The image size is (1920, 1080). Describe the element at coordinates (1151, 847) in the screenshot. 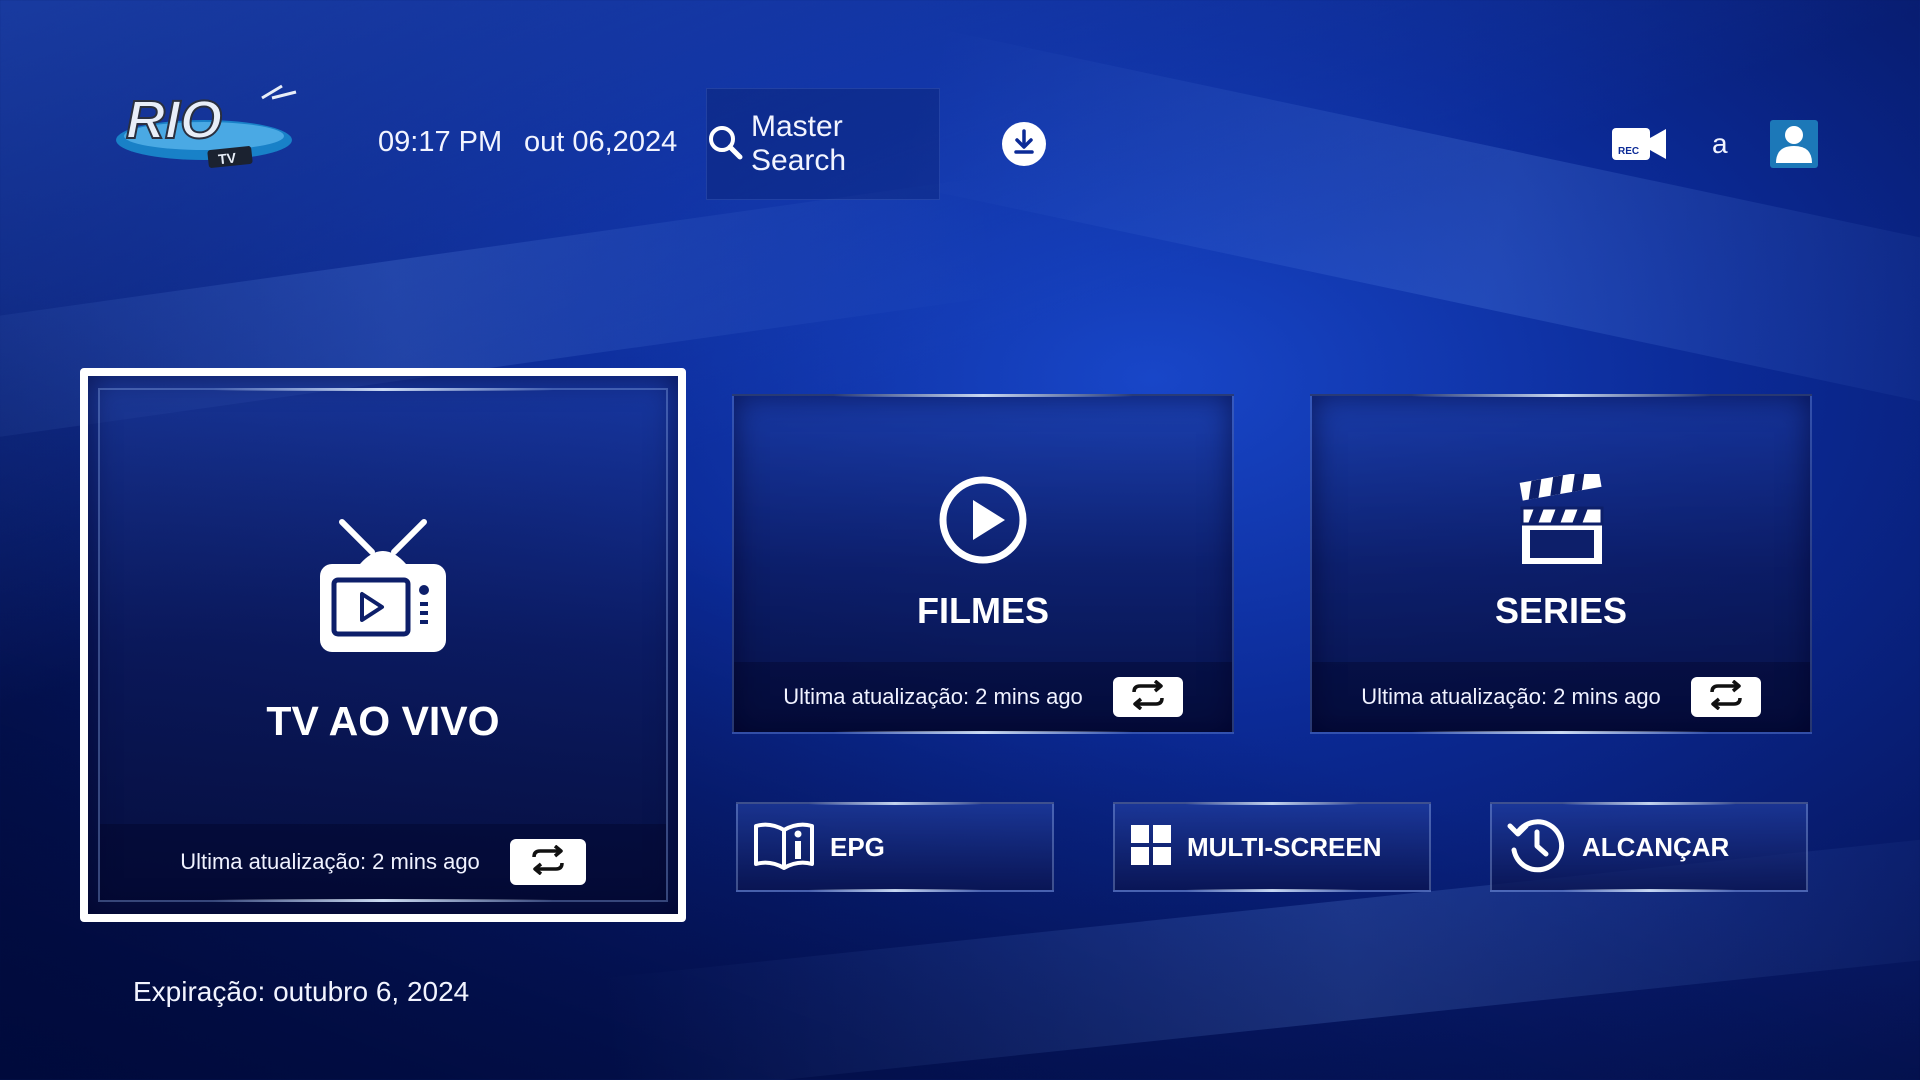

I see `grid-icon` at that location.